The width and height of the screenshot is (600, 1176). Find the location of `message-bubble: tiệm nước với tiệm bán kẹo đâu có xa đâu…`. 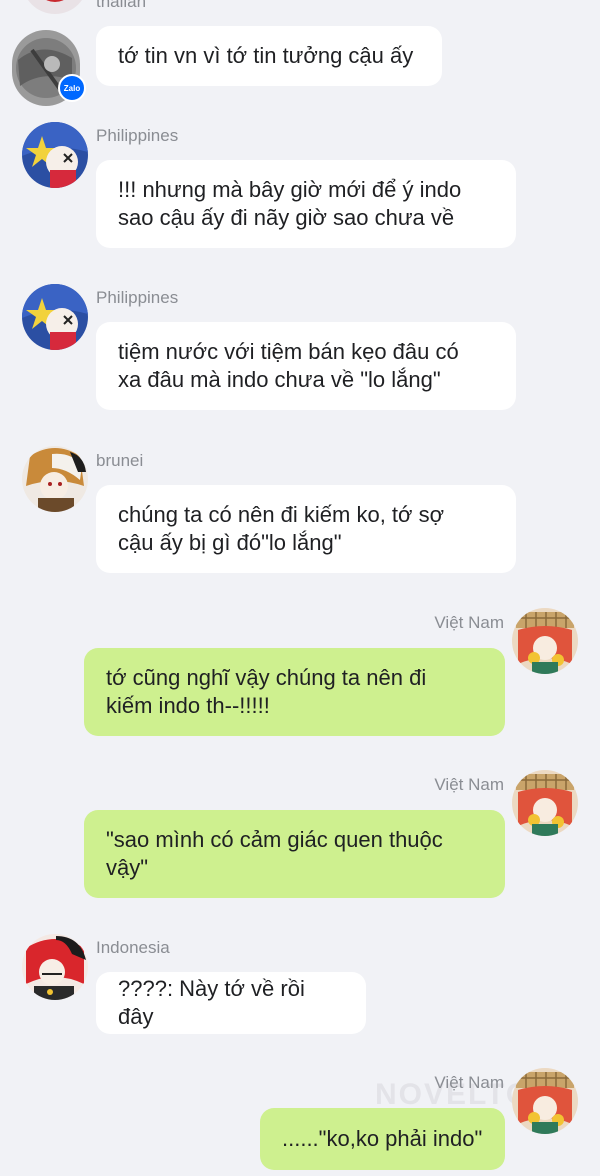

message-bubble: tiệm nước với tiệm bán kẹo đâu có xa đâu… is located at coordinates (306, 366).